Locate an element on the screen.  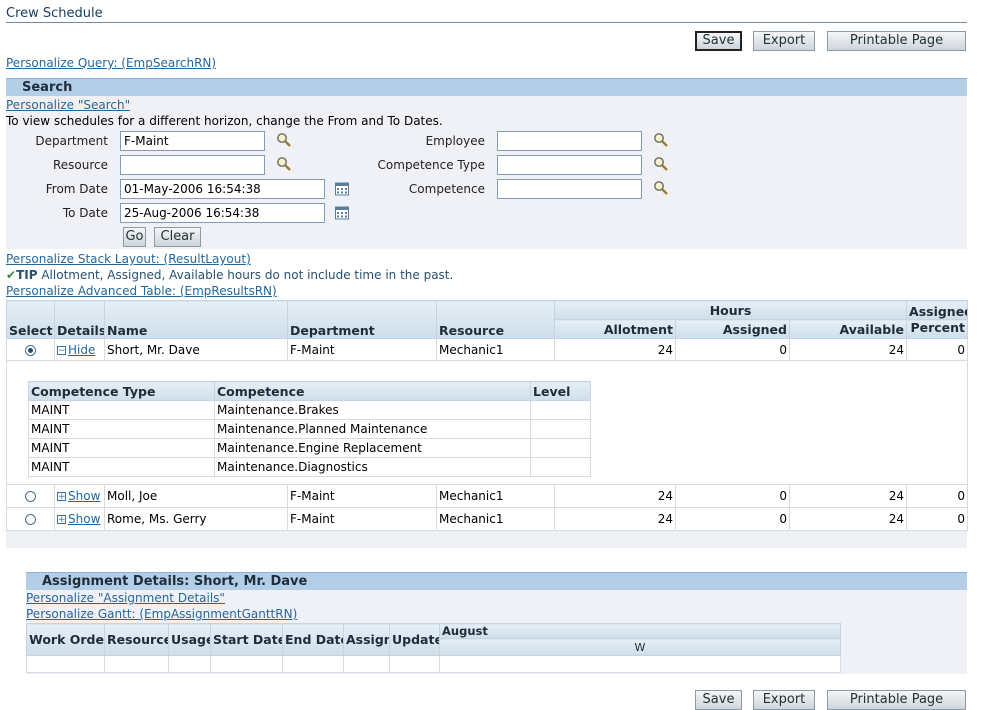
printable-page-button: Printable Page is located at coordinates (896, 41).